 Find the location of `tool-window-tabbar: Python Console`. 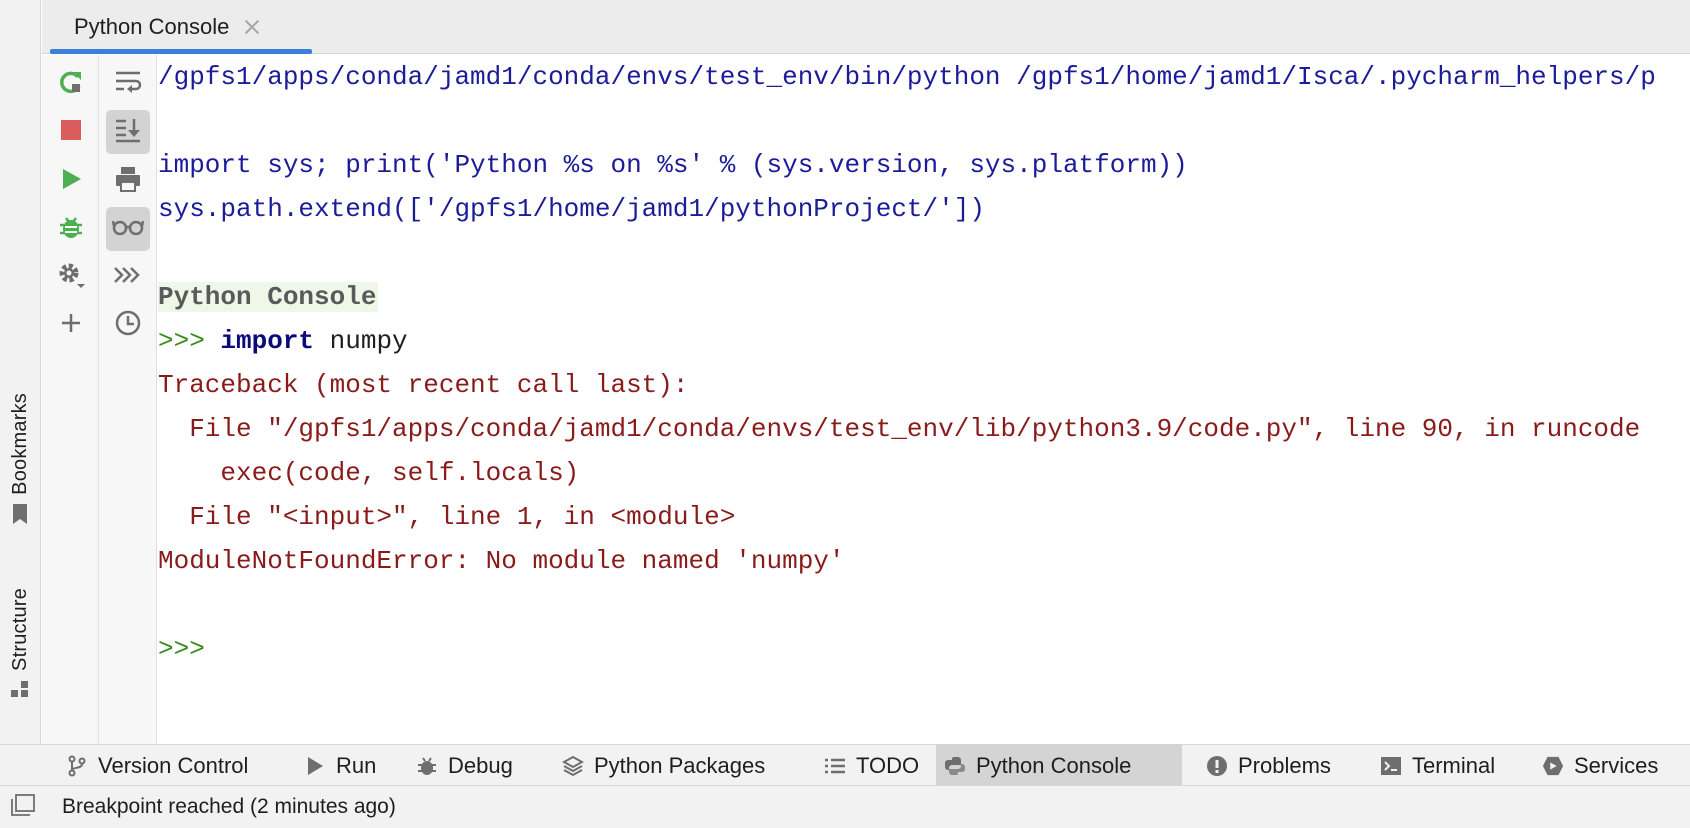

tool-window-tabbar: Python Console is located at coordinates (866, 27).